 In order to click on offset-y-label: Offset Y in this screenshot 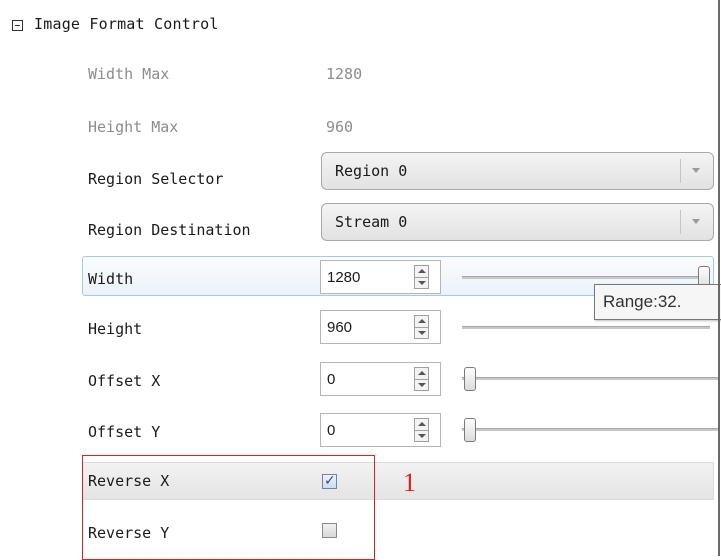, I will do `click(124, 432)`.